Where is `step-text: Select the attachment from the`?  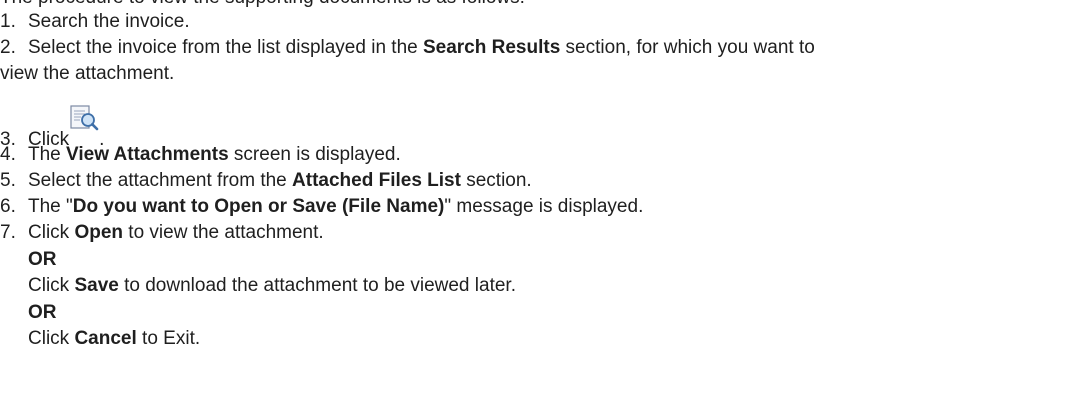
step-text: Select the attachment from the is located at coordinates (160, 180).